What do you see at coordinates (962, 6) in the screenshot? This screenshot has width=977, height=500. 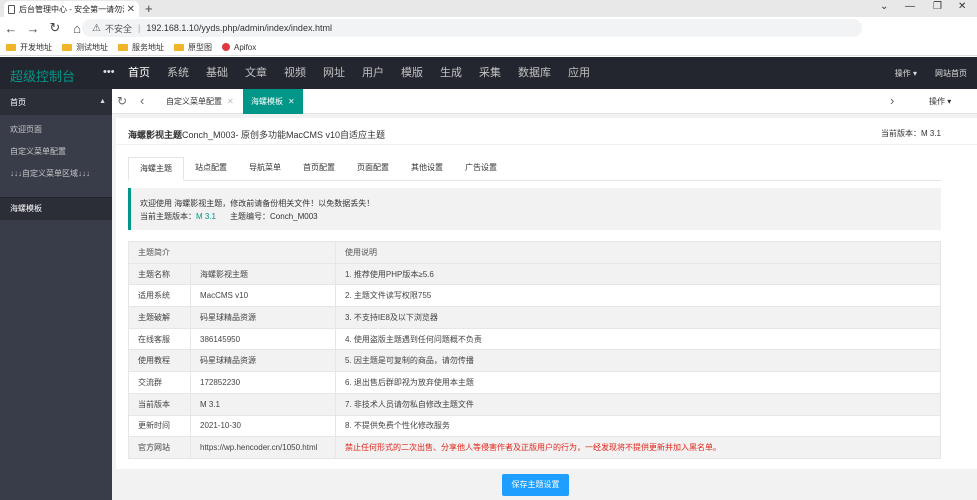 I see `close-window-icon: ✕` at bounding box center [962, 6].